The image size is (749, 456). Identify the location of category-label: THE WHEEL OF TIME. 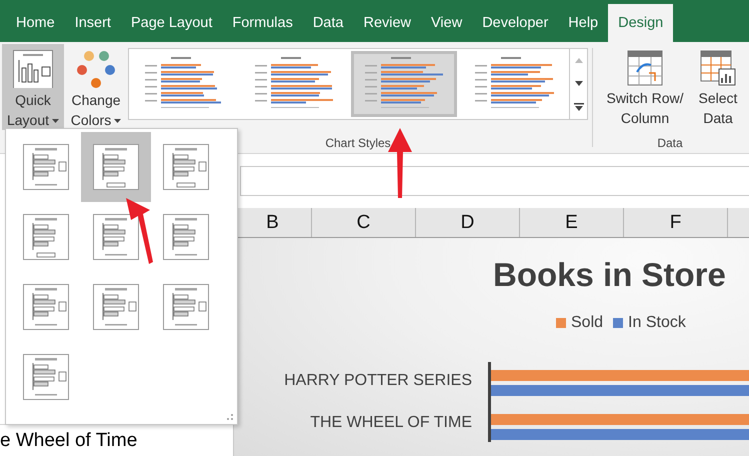
(391, 423).